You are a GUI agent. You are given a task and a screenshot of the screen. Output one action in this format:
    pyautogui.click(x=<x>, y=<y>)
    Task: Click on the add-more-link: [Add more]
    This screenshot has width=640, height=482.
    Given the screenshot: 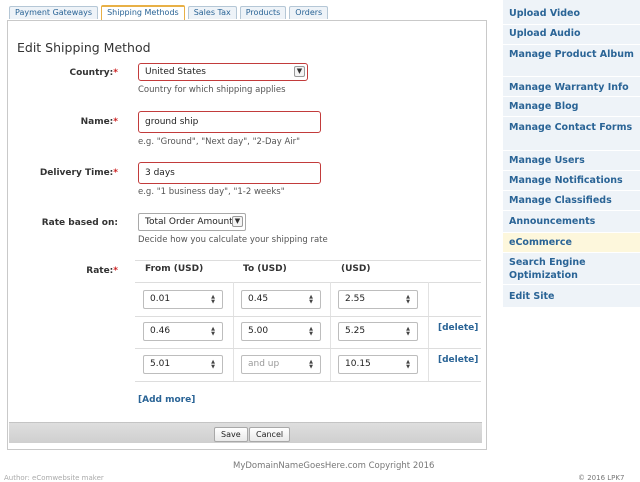 What is the action you would take?
    pyautogui.click(x=166, y=400)
    